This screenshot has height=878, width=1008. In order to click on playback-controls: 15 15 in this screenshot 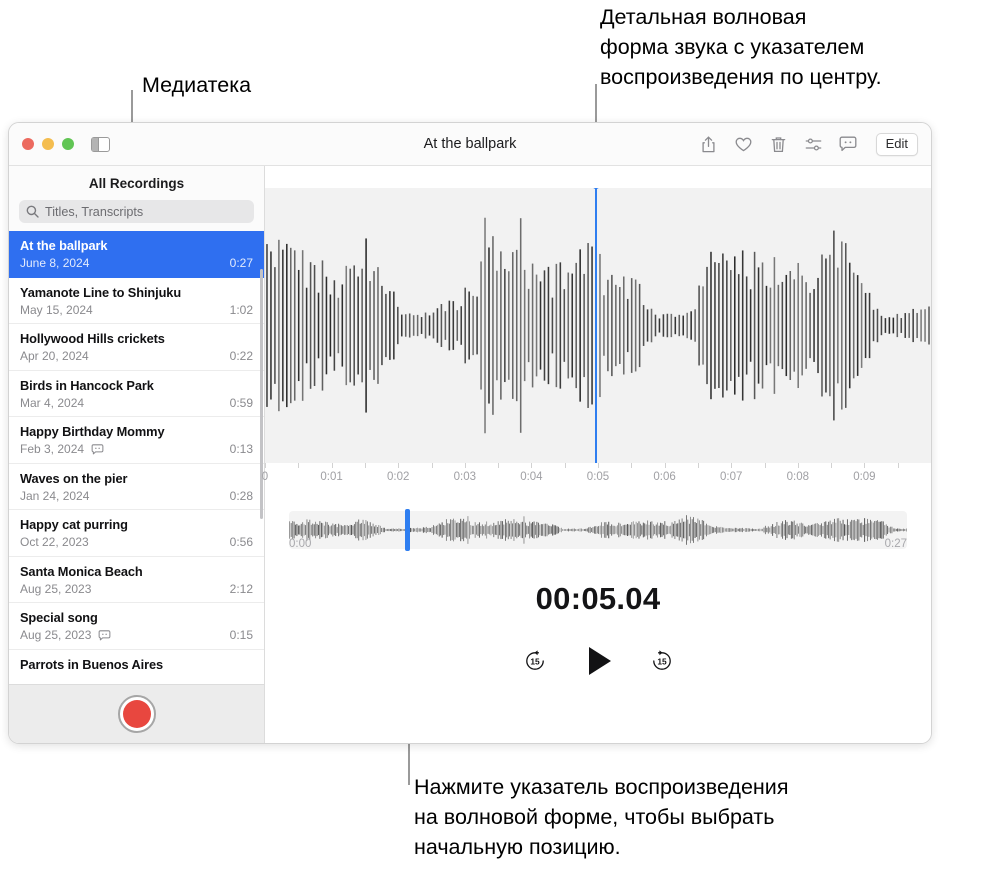, I will do `click(598, 661)`.